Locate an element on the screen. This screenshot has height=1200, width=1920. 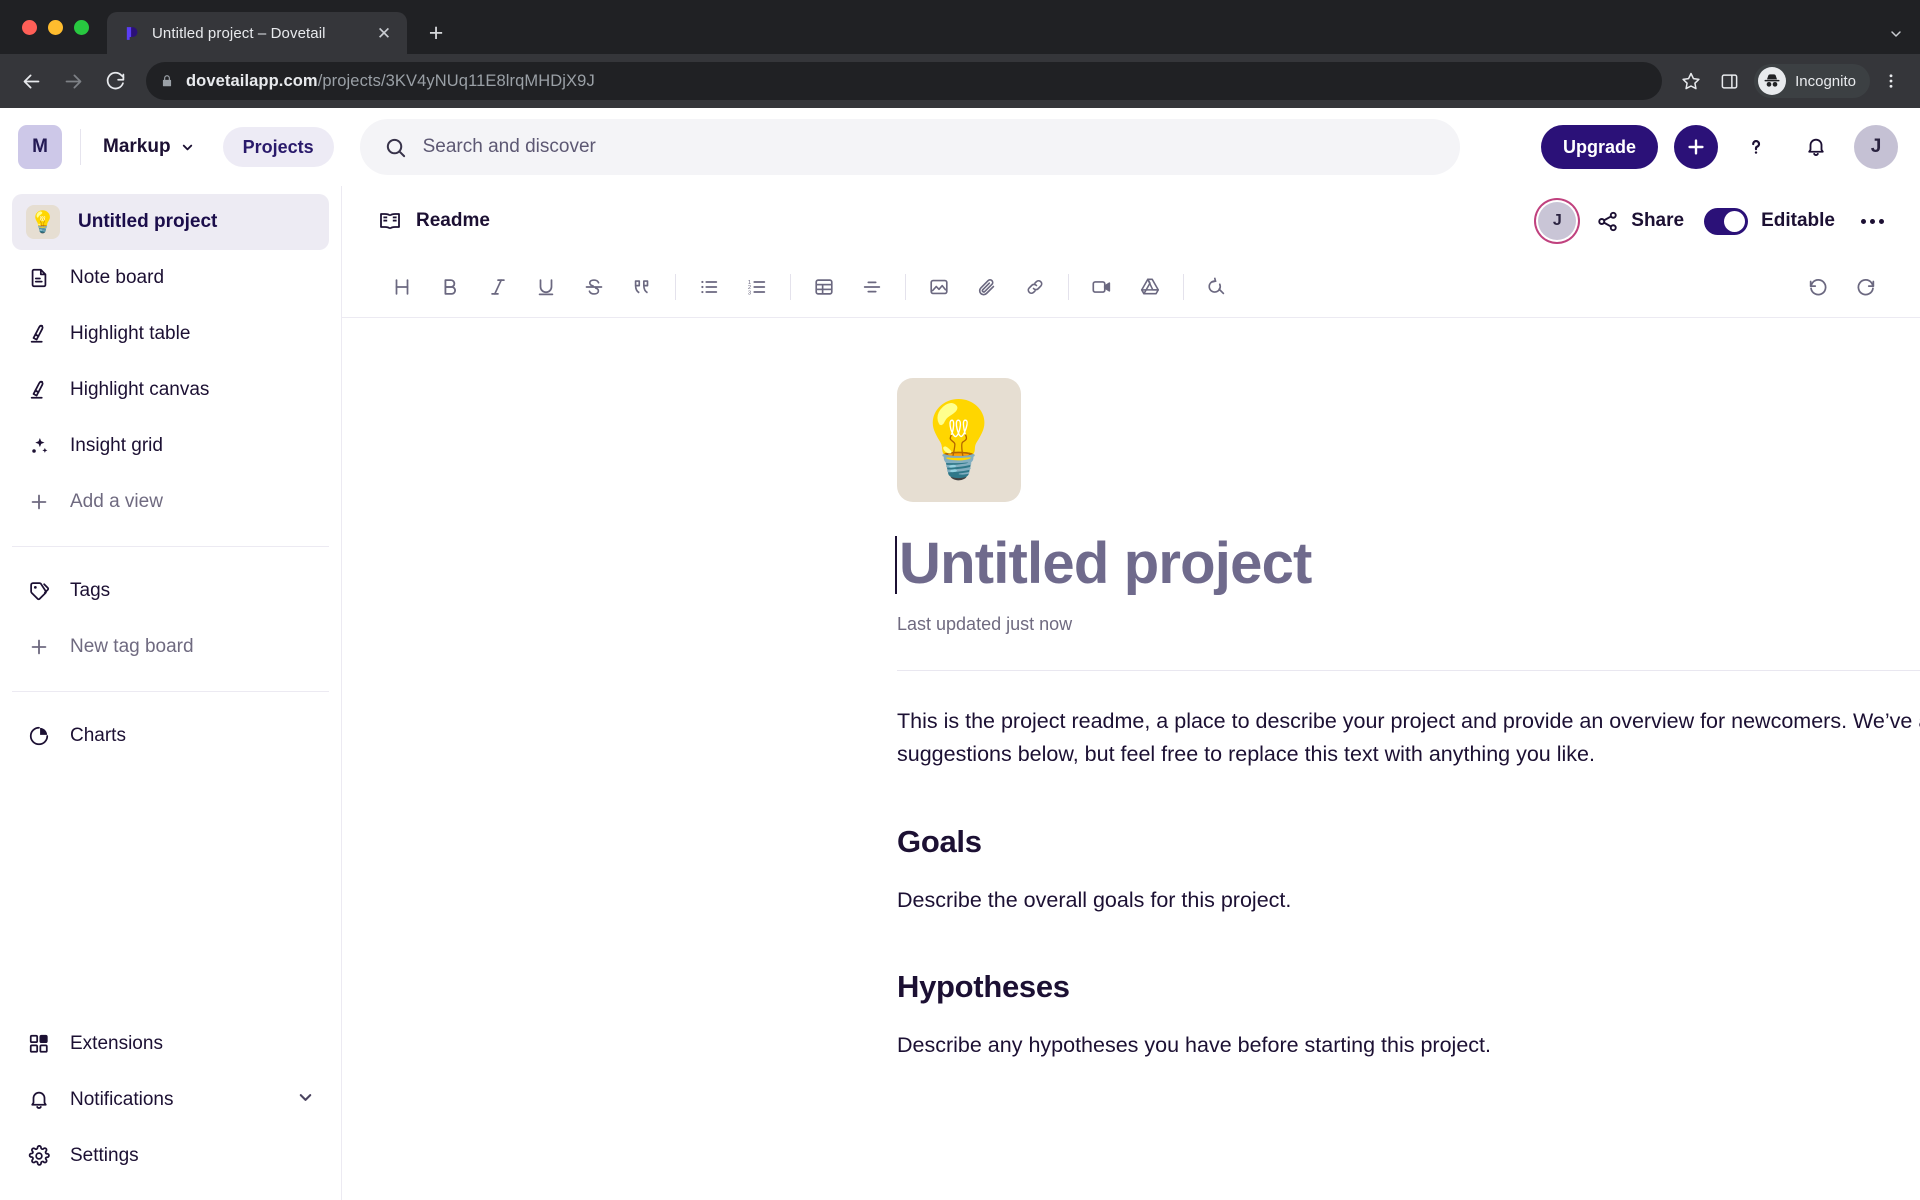
bulleted-list-button is located at coordinates (709, 287).